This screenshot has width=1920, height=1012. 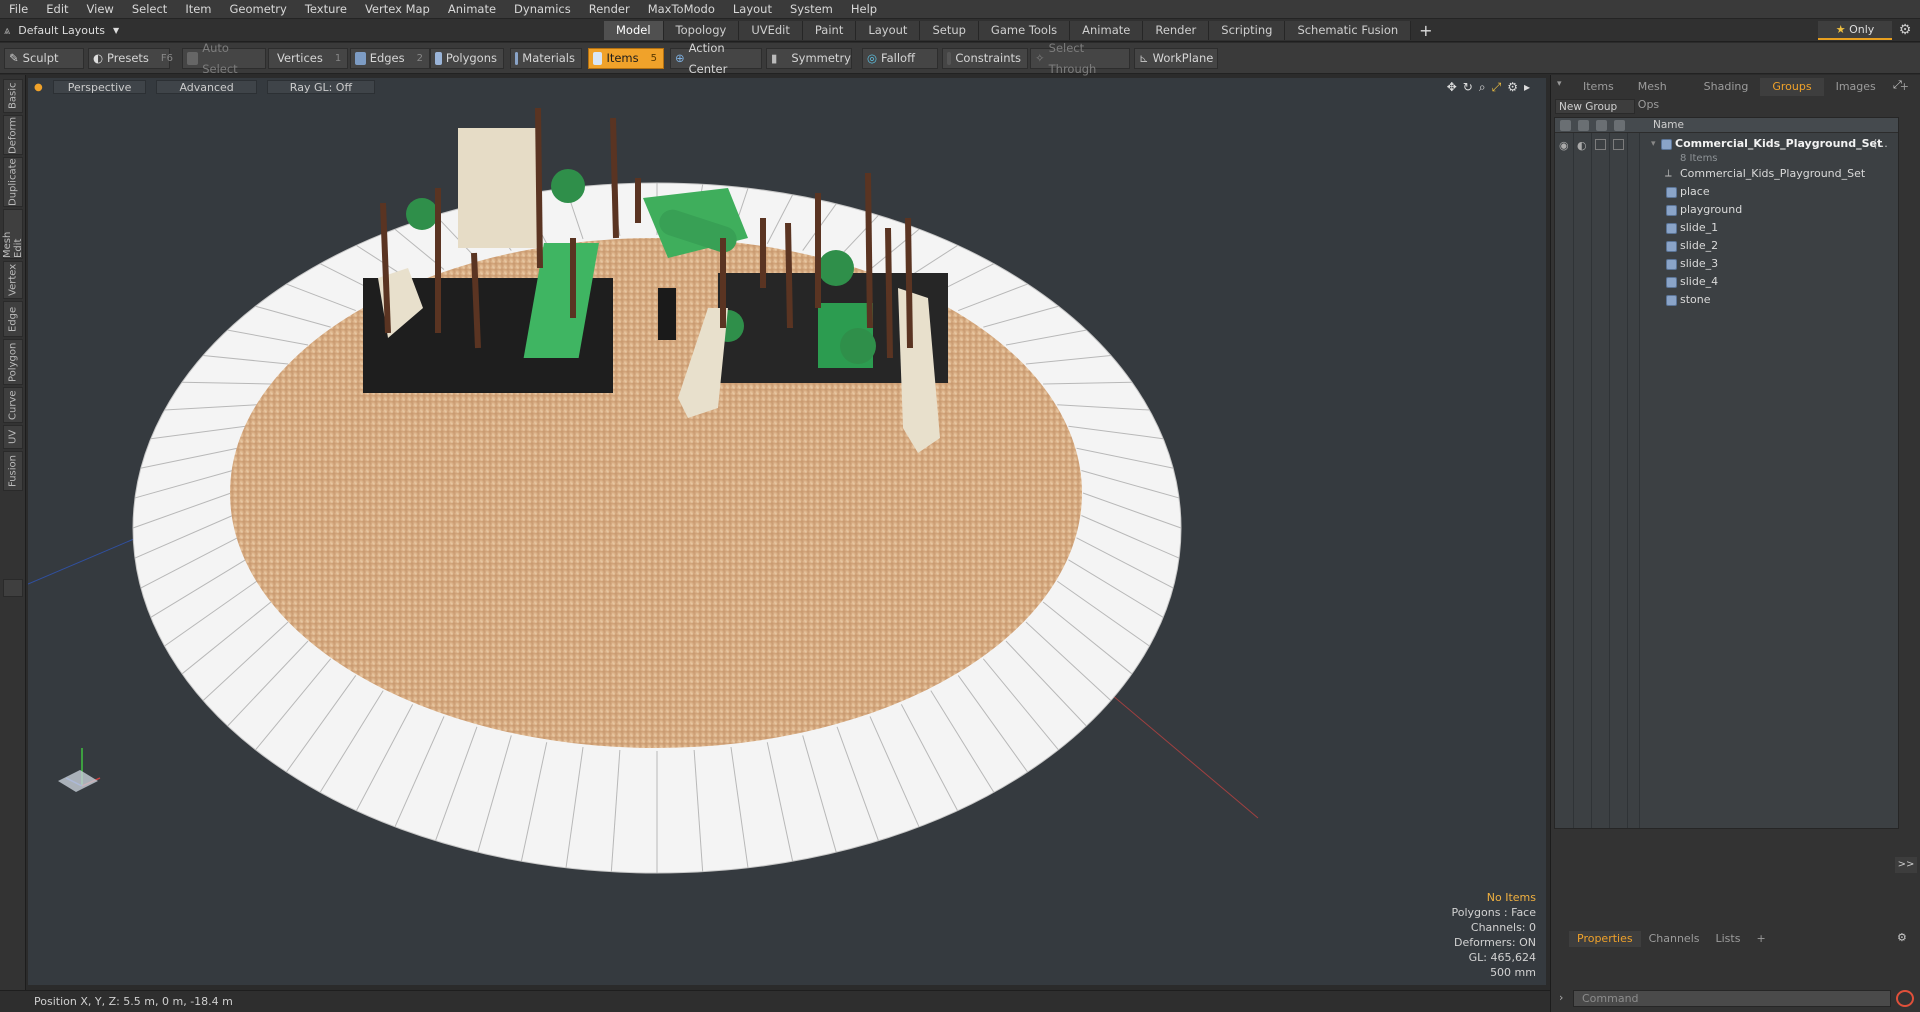 I want to click on tab-channels: Channels, so click(x=1674, y=939).